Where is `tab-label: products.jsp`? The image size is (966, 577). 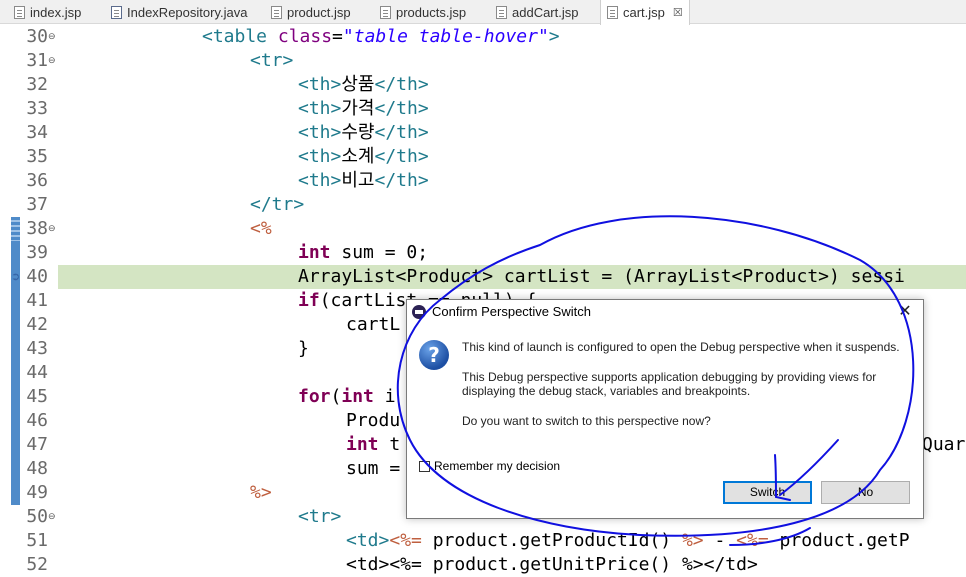 tab-label: products.jsp is located at coordinates (431, 12).